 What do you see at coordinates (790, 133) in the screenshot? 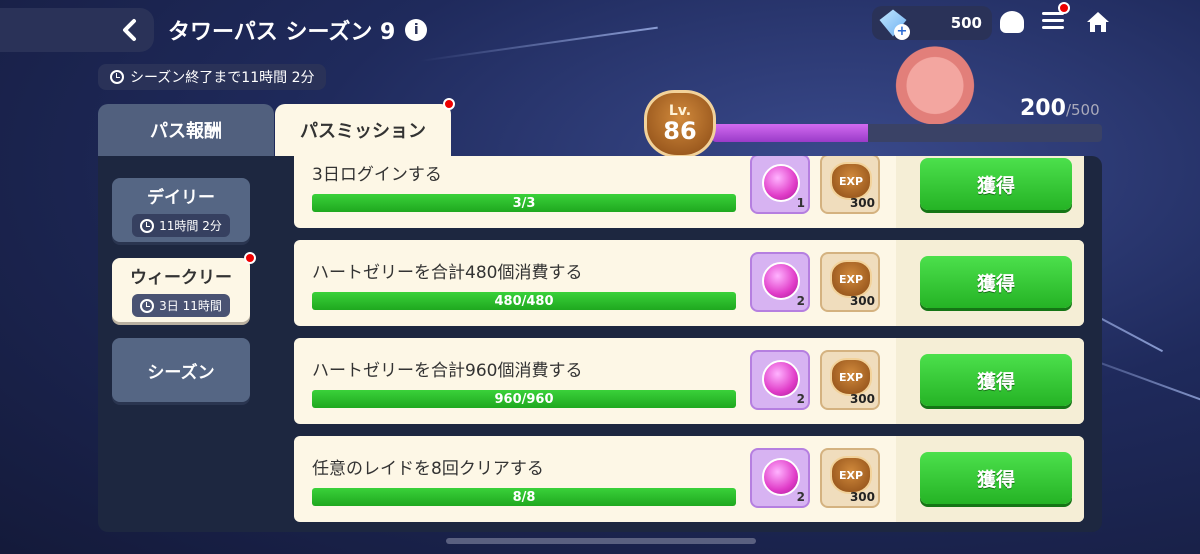
I see `xp-progress-fill` at bounding box center [790, 133].